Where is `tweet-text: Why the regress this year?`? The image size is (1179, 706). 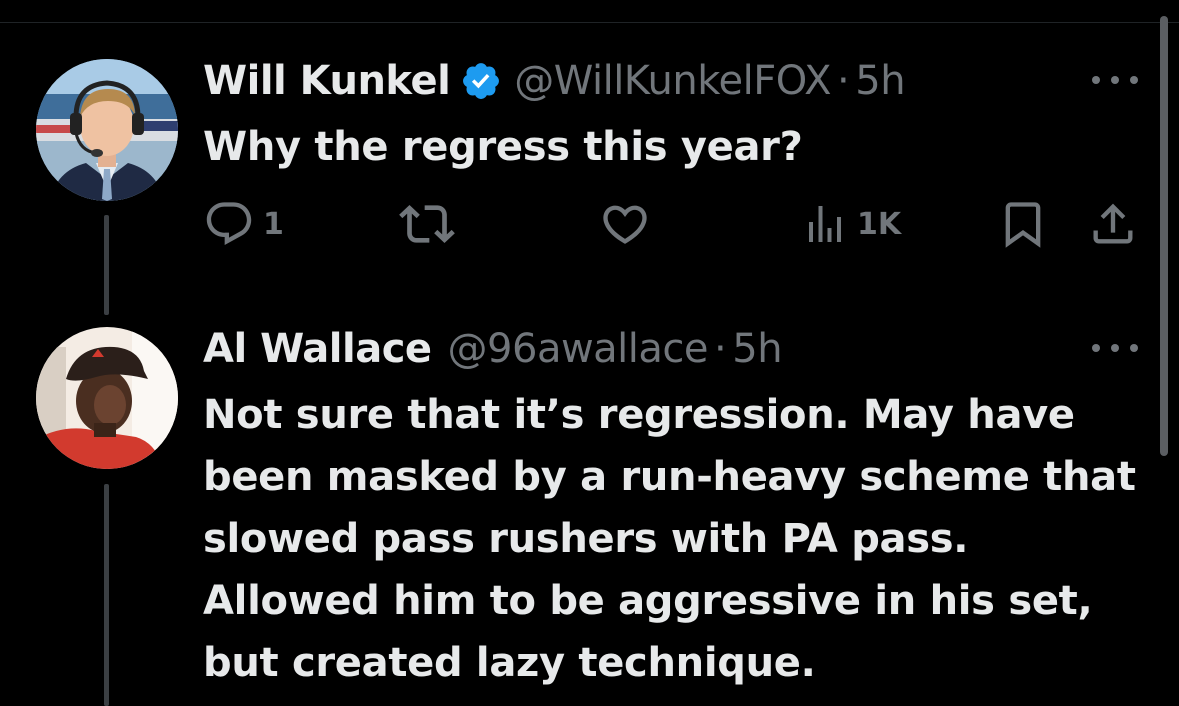 tweet-text: Why the regress this year? is located at coordinates (503, 147).